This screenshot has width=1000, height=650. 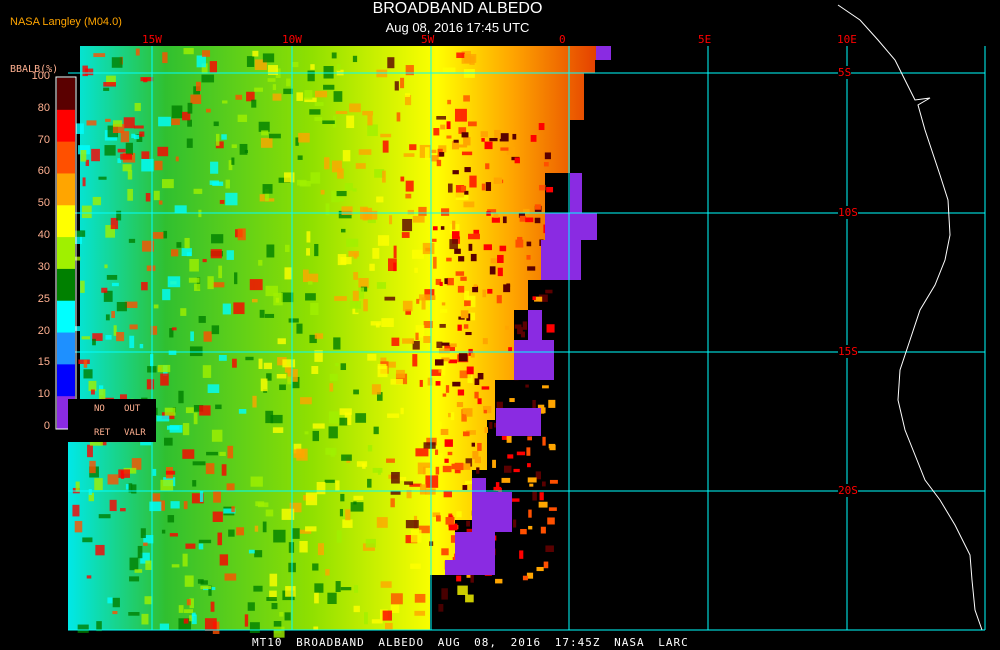 I want to click on coastline, so click(x=910, y=317).